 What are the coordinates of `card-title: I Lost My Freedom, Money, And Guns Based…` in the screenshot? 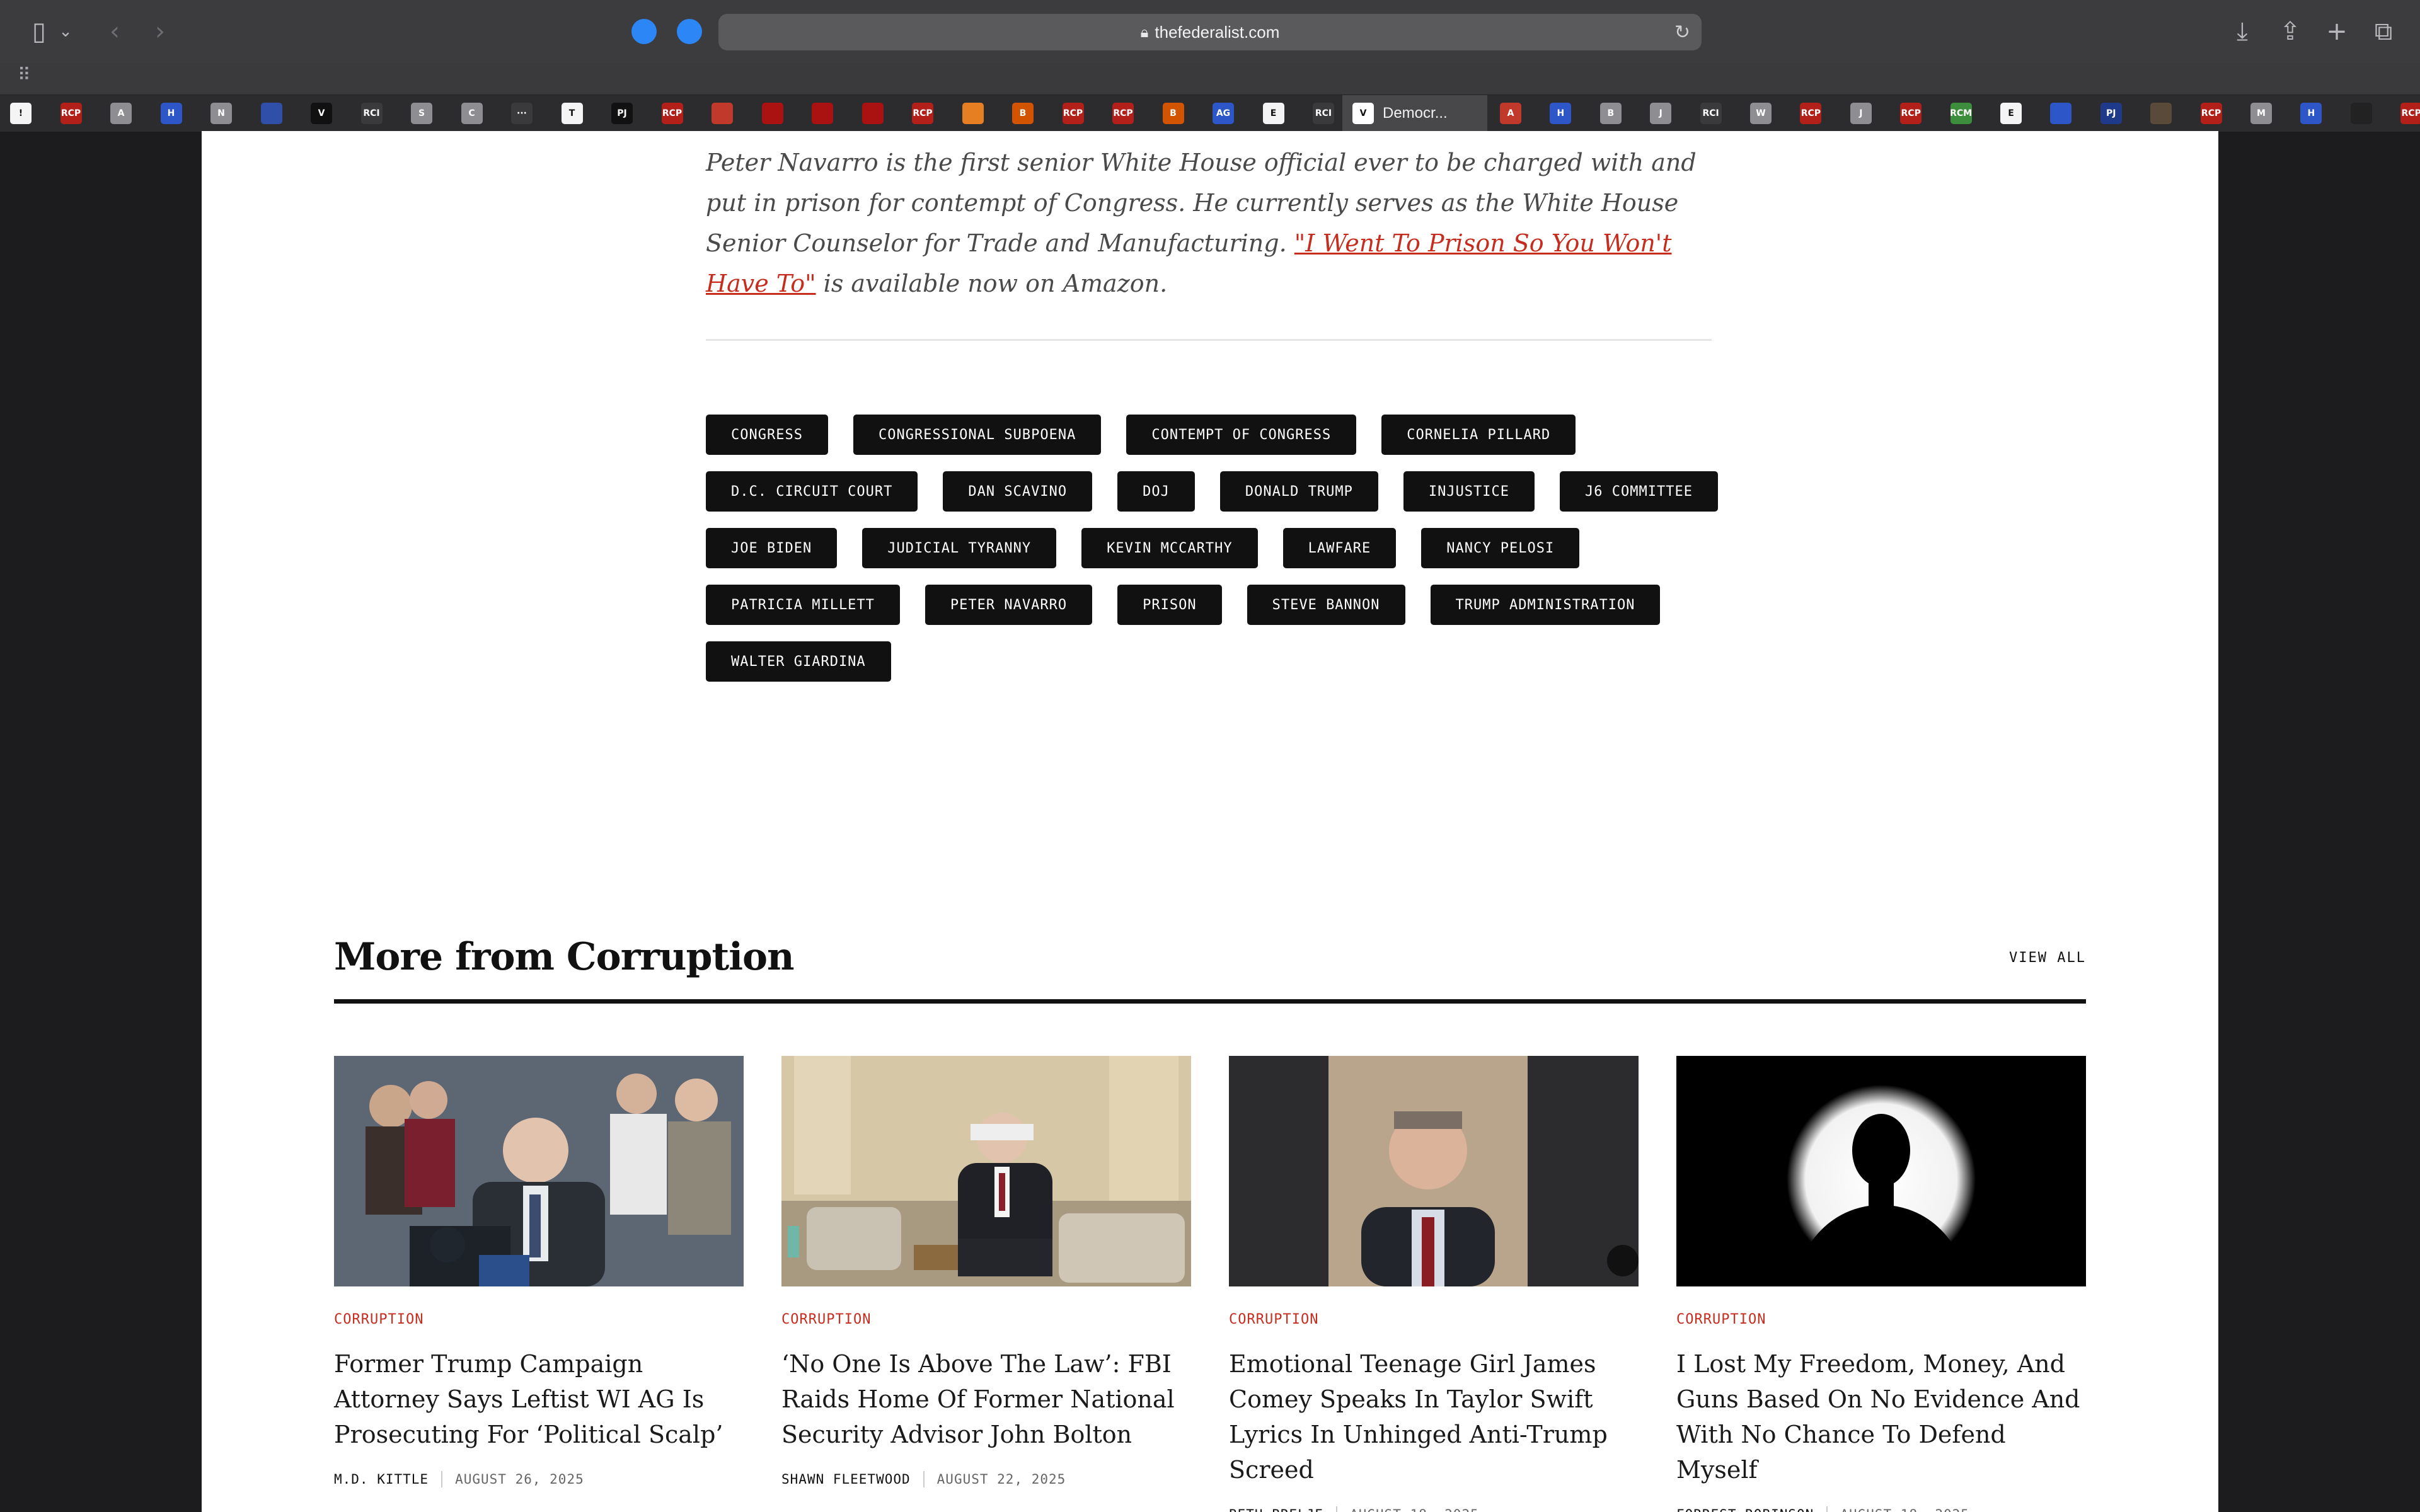 It's located at (1881, 1416).